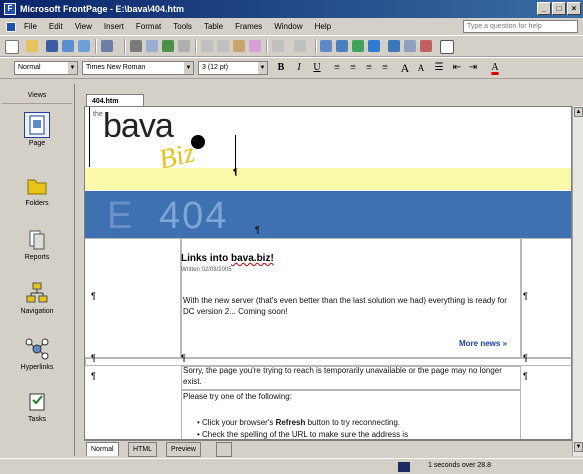 Image resolution: width=583 pixels, height=474 pixels. What do you see at coordinates (184, 46) in the screenshot?
I see `spelling-check-icon` at bounding box center [184, 46].